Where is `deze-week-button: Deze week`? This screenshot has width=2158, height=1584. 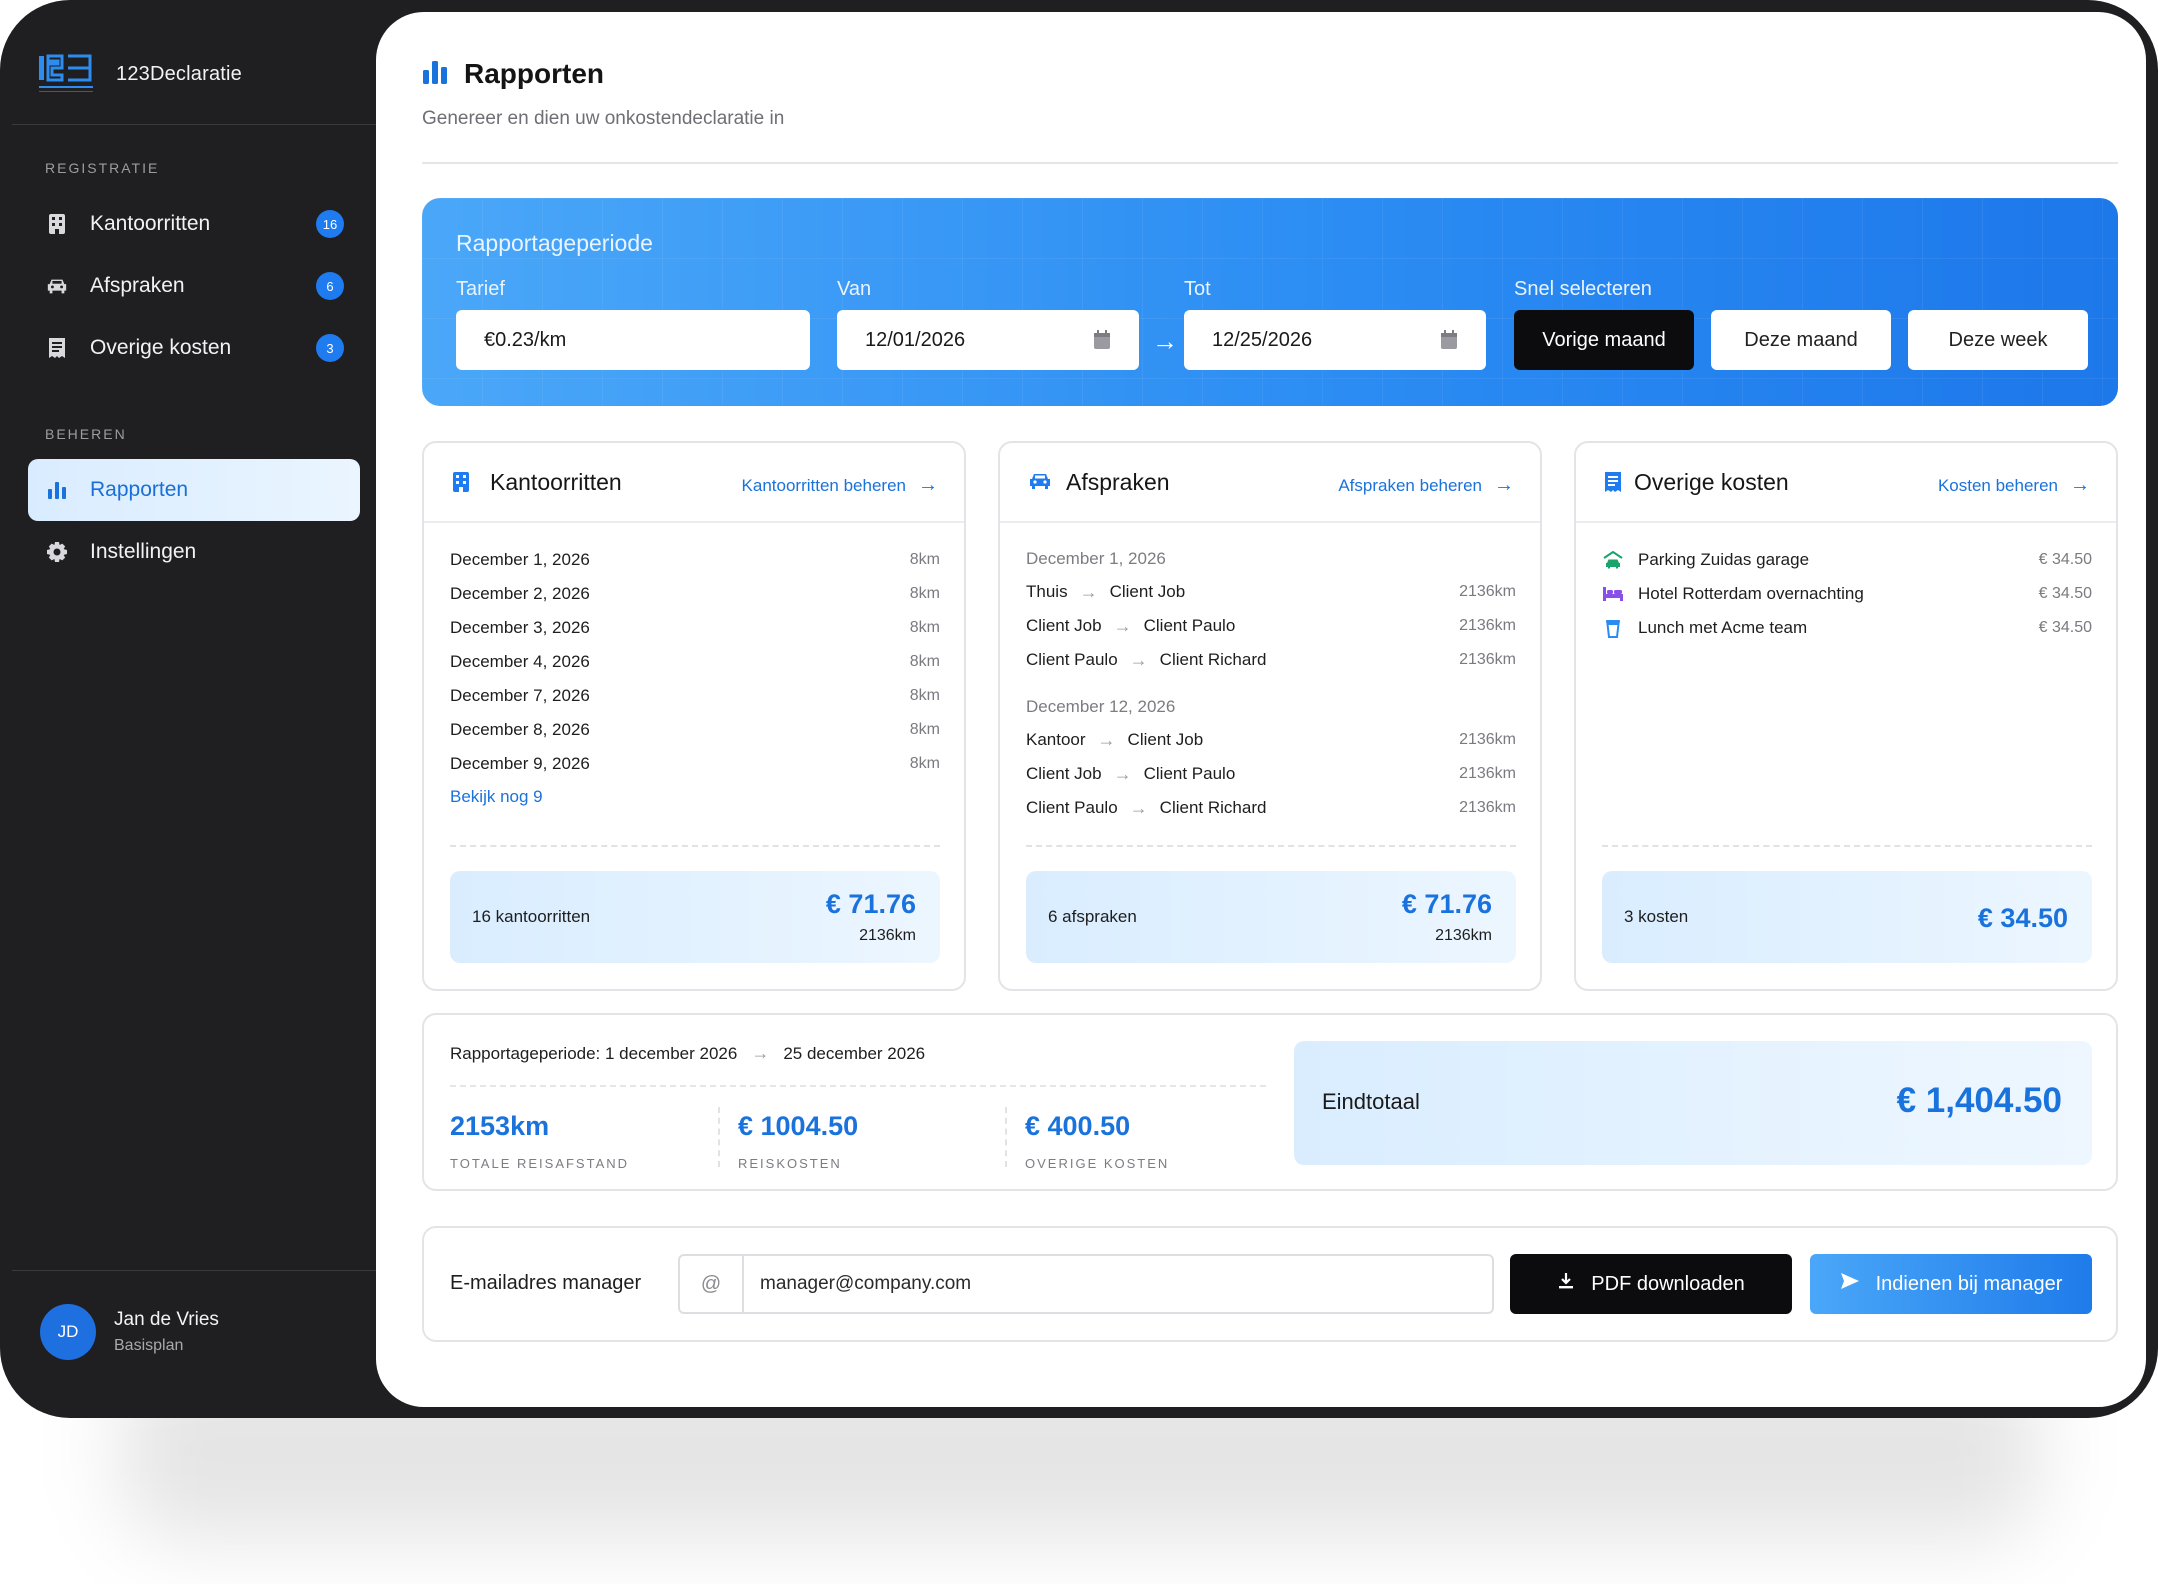
deze-week-button: Deze week is located at coordinates (1998, 340).